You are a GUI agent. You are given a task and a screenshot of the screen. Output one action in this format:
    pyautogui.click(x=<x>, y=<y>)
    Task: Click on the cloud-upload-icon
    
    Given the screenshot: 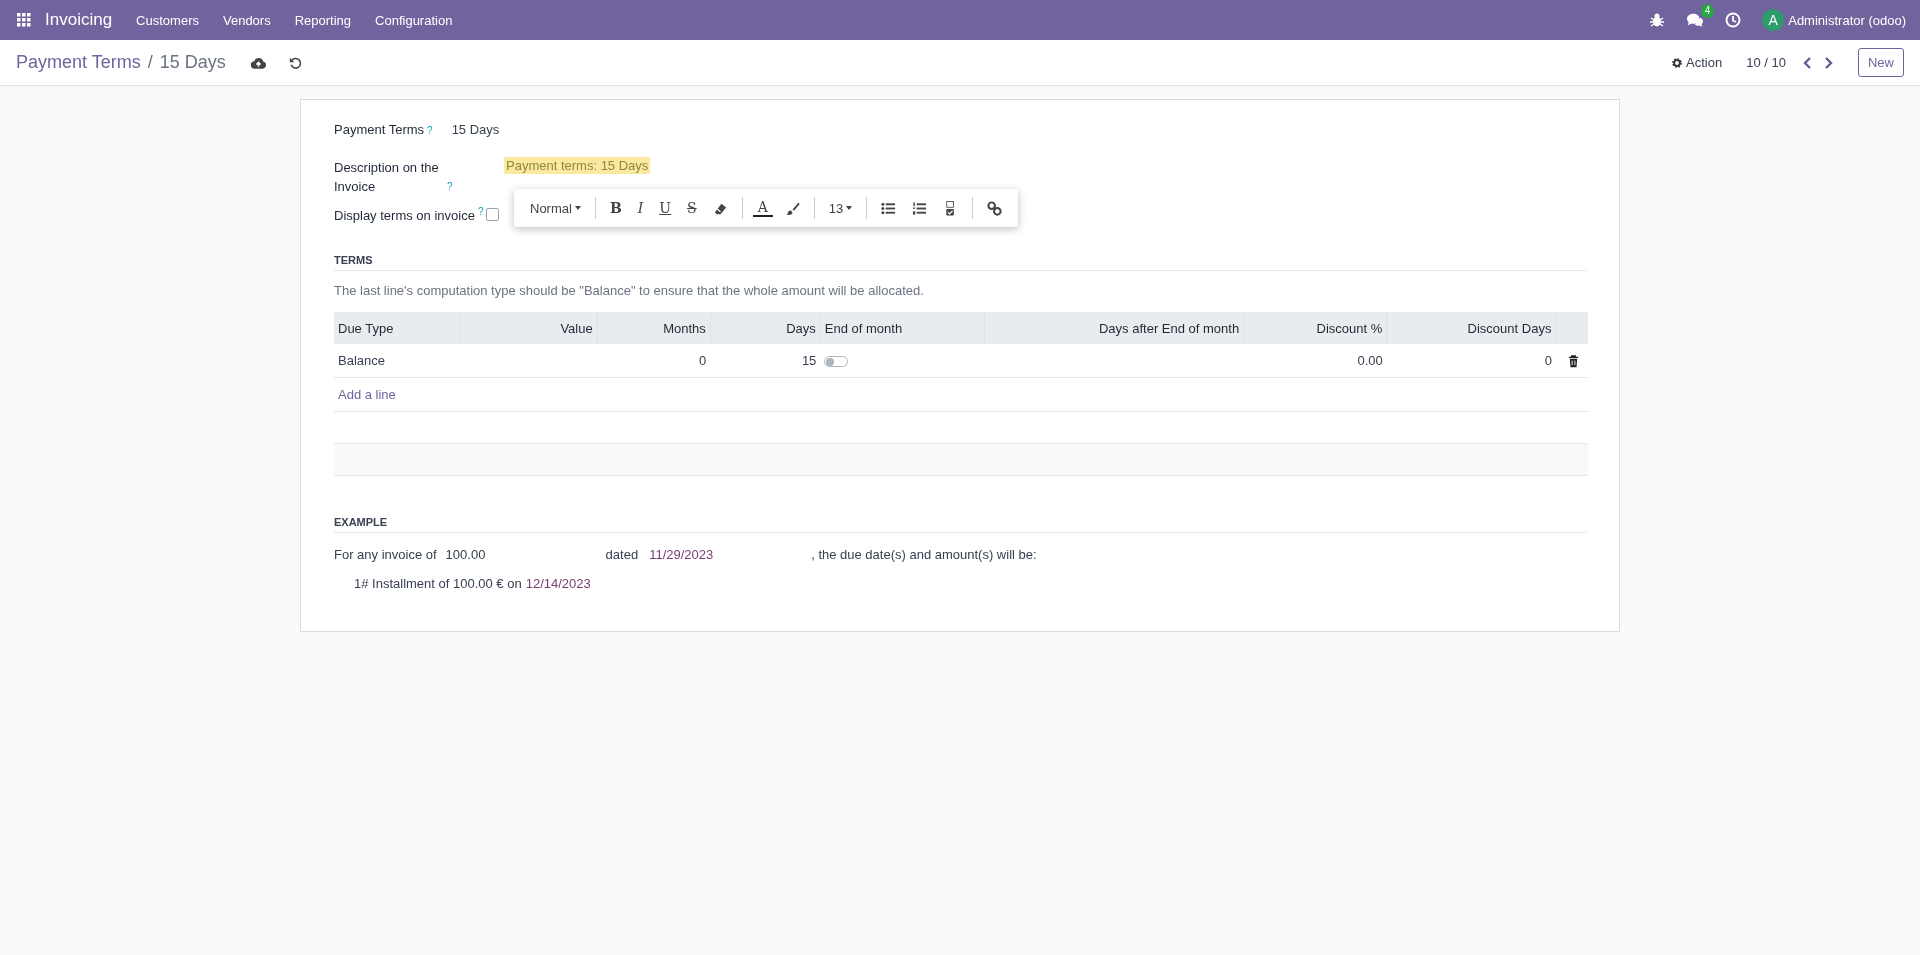 What is the action you would take?
    pyautogui.click(x=258, y=62)
    